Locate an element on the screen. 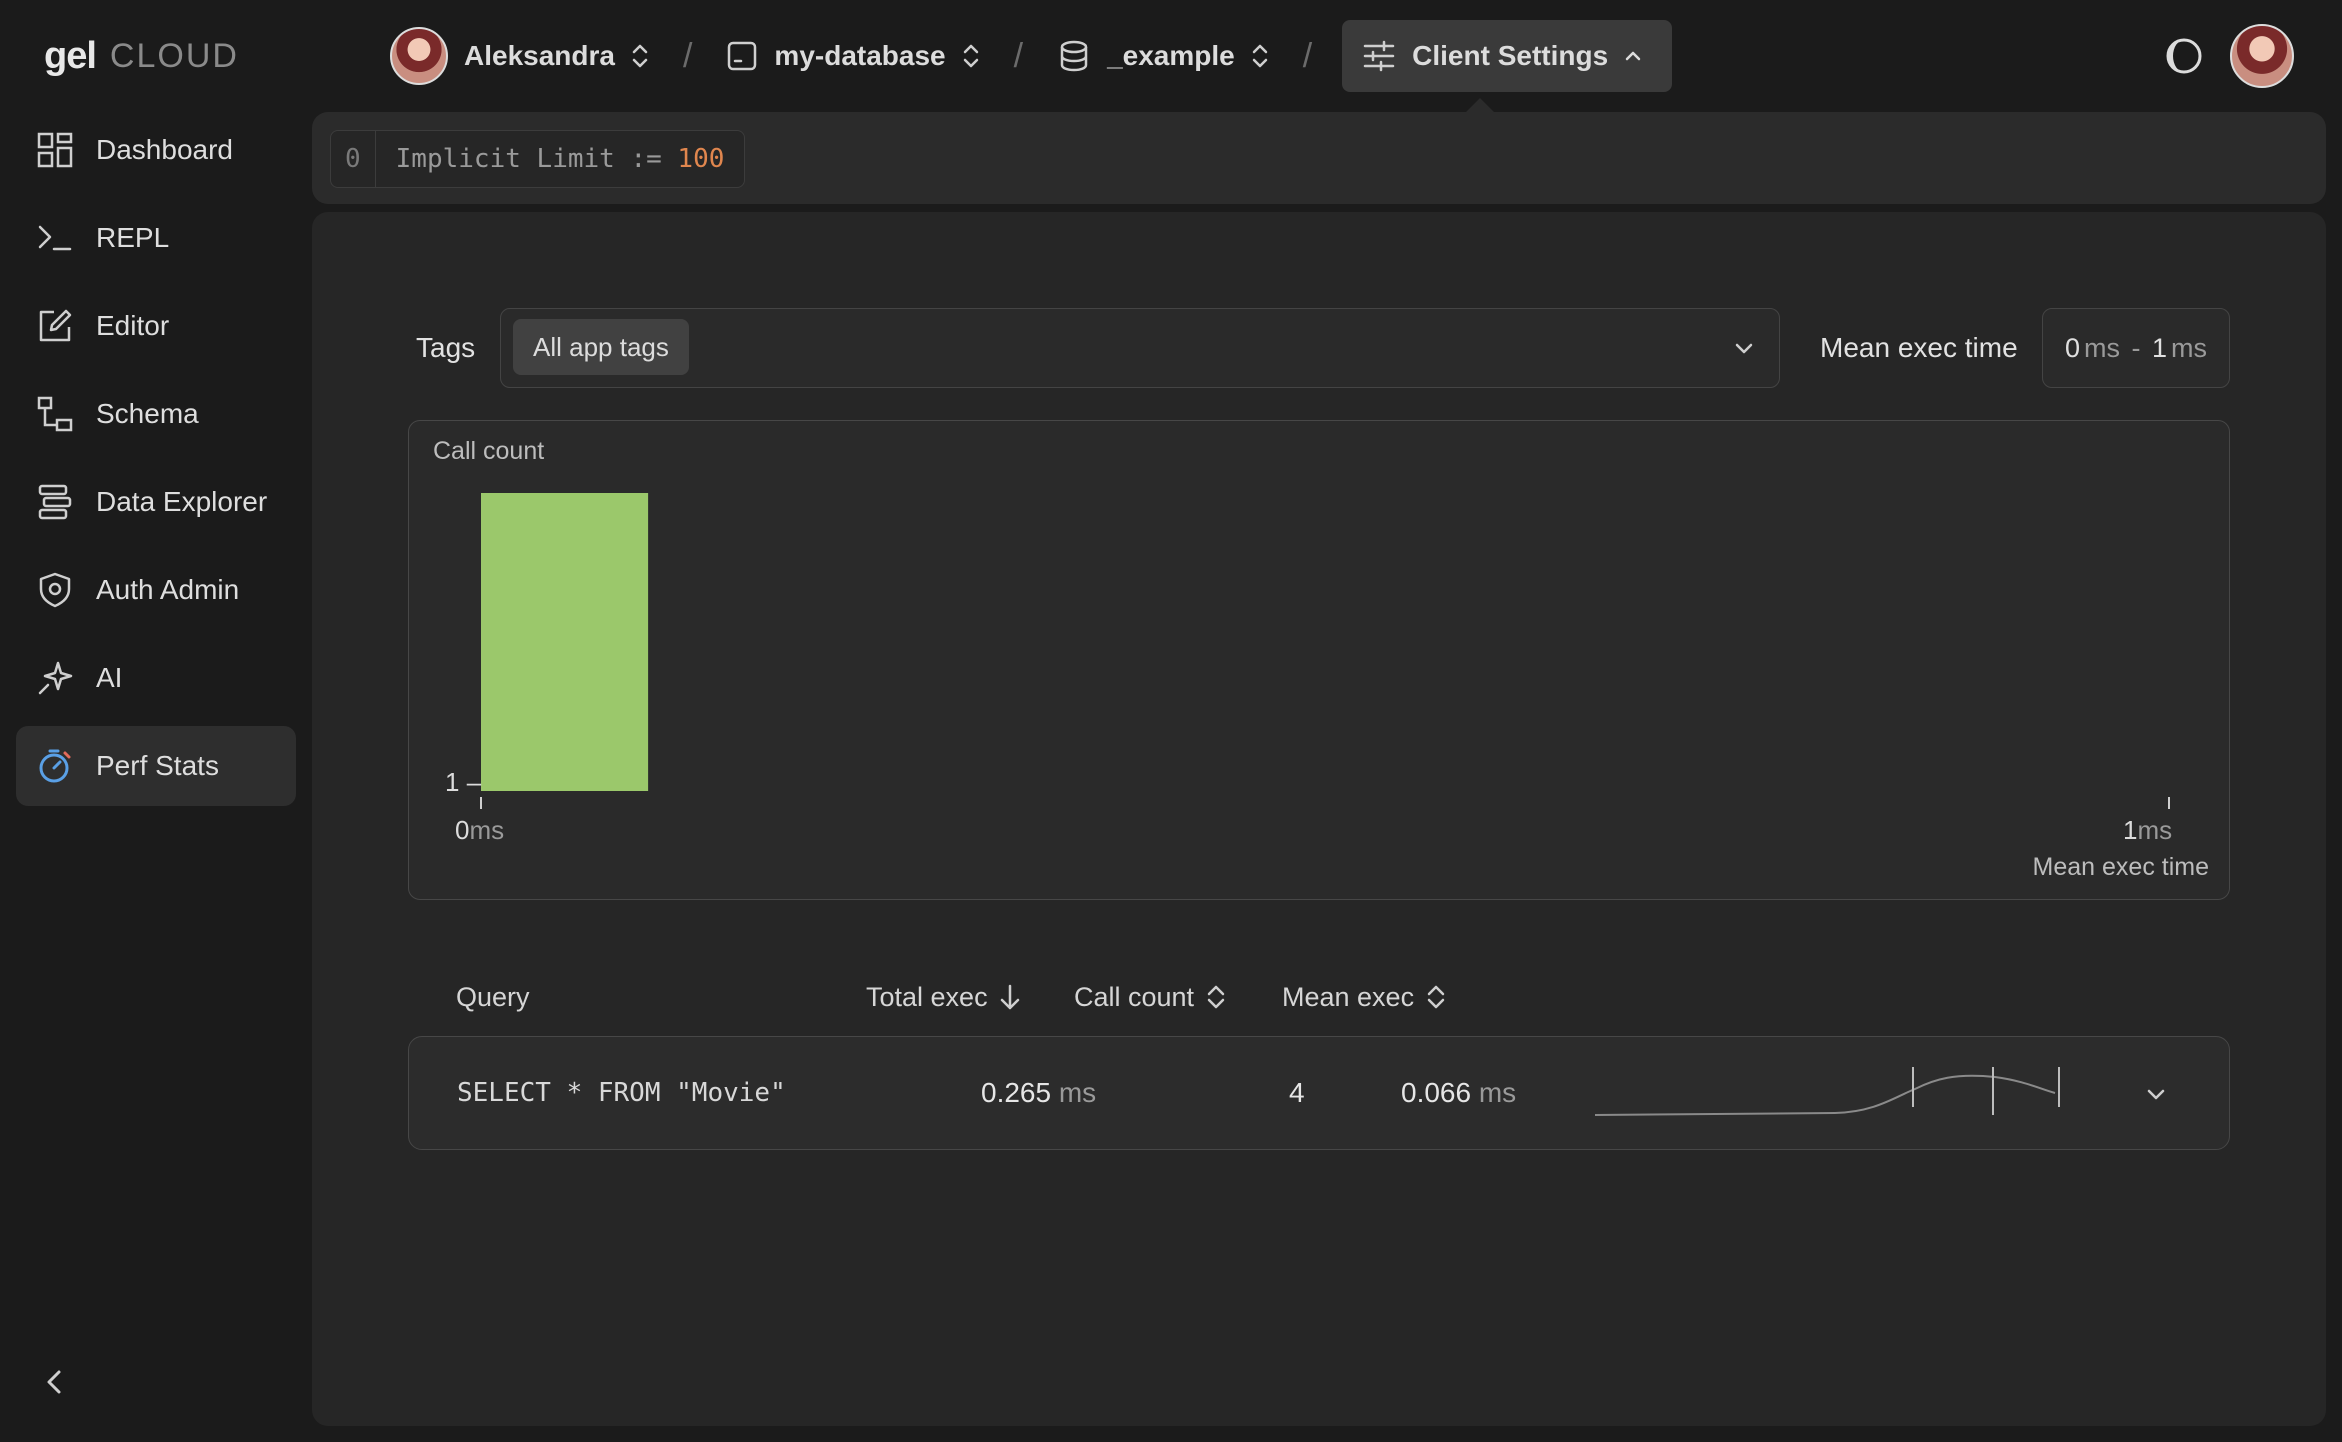 The width and height of the screenshot is (2342, 1442). sparkle-icon is located at coordinates (55, 678).